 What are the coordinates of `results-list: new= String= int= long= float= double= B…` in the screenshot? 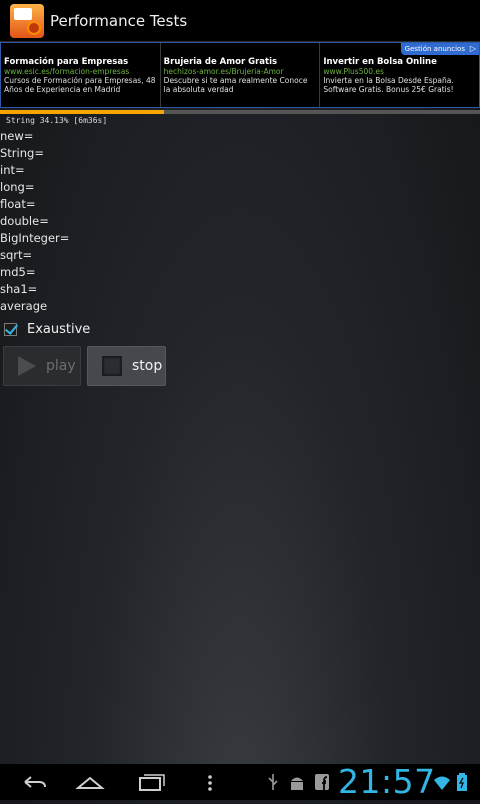 It's located at (34, 222).